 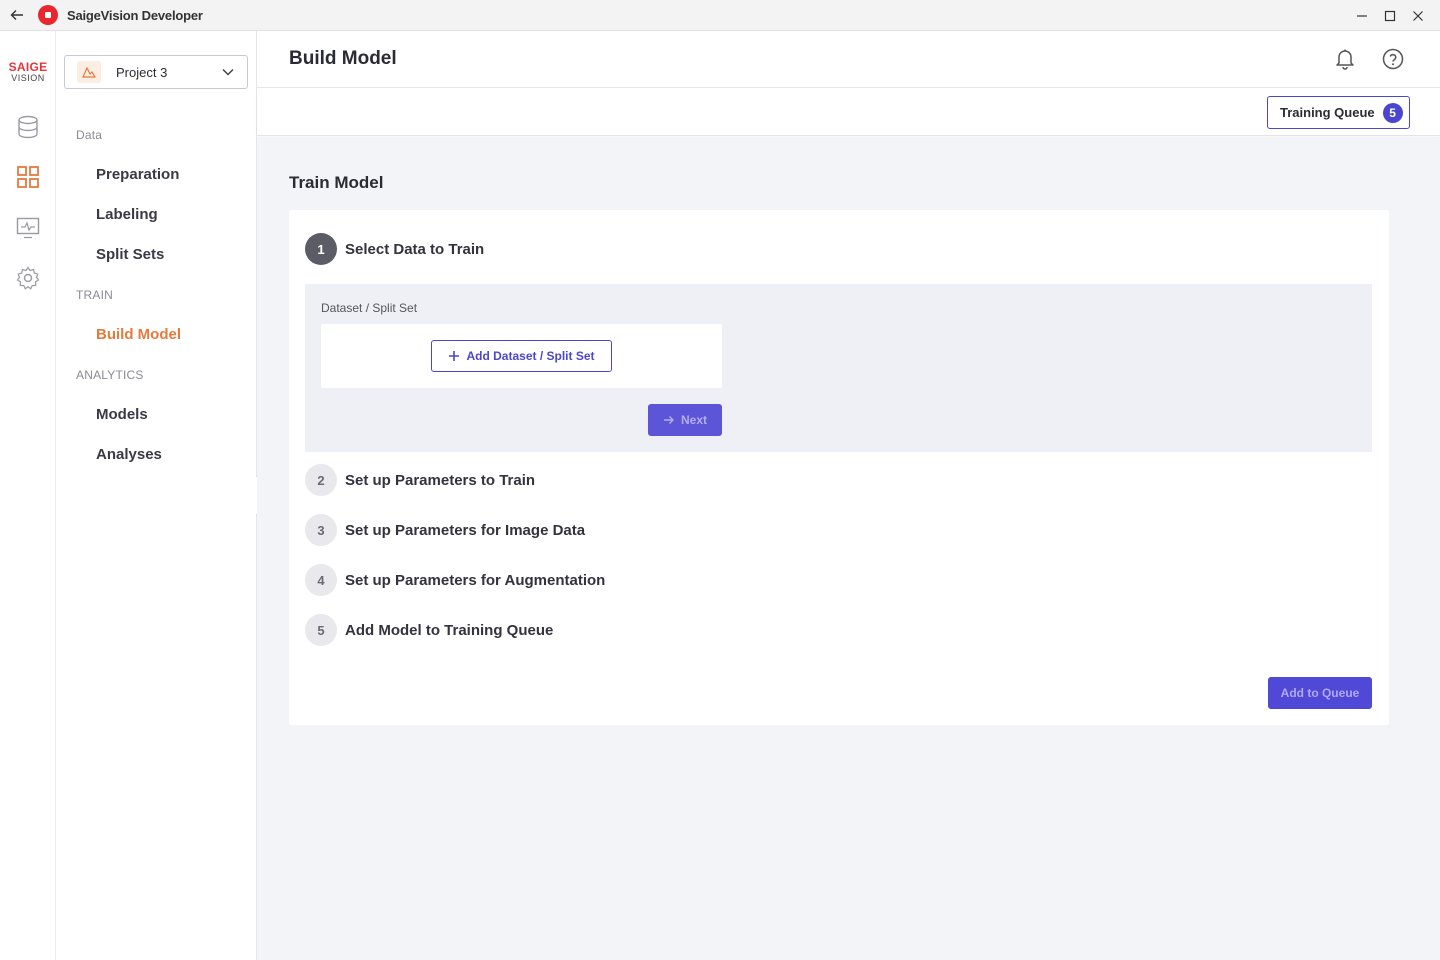 What do you see at coordinates (28, 78) in the screenshot?
I see `brand-name-bottom: VISION` at bounding box center [28, 78].